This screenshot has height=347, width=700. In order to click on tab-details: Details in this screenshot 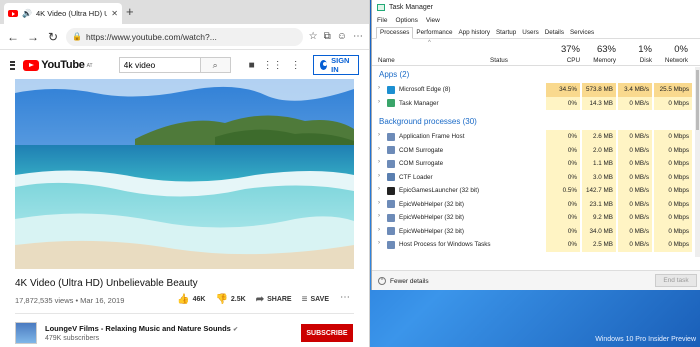, I will do `click(554, 33)`.